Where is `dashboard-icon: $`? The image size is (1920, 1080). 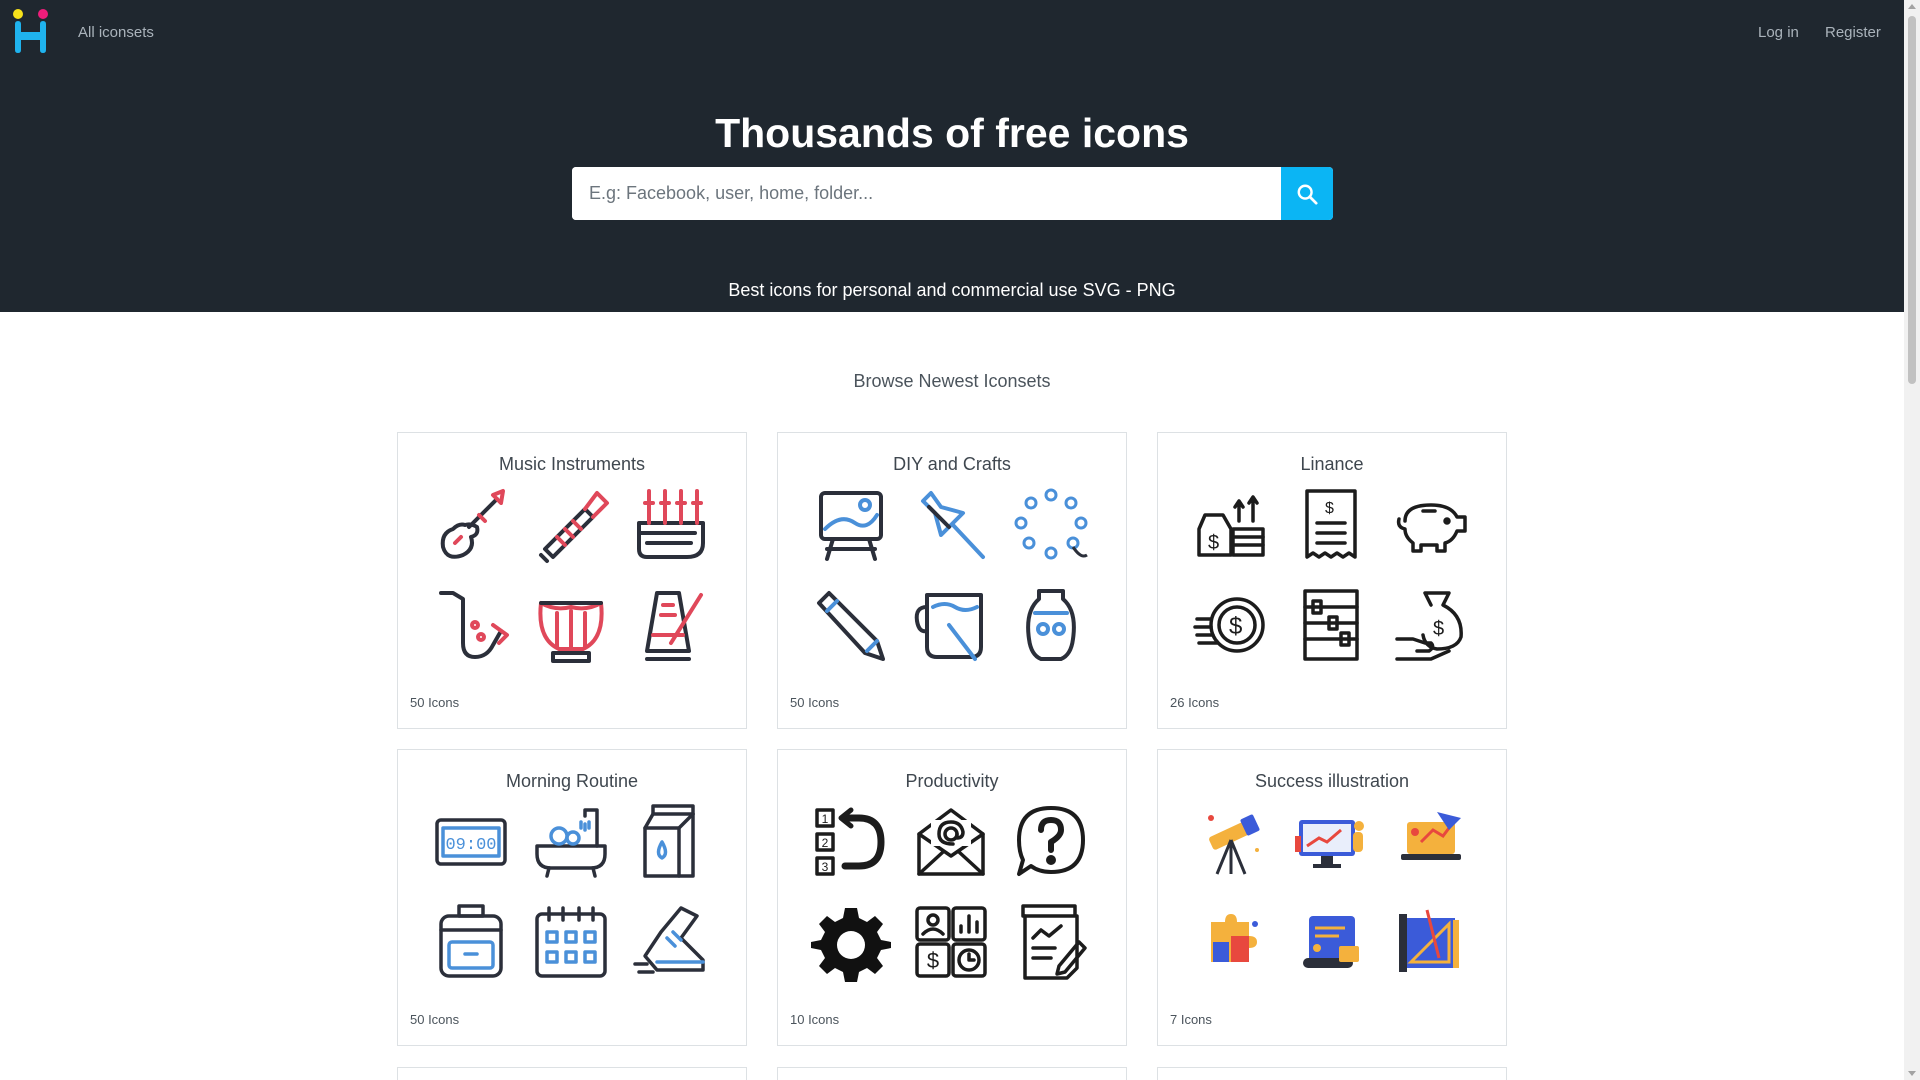
dashboard-icon: $ is located at coordinates (951, 942).